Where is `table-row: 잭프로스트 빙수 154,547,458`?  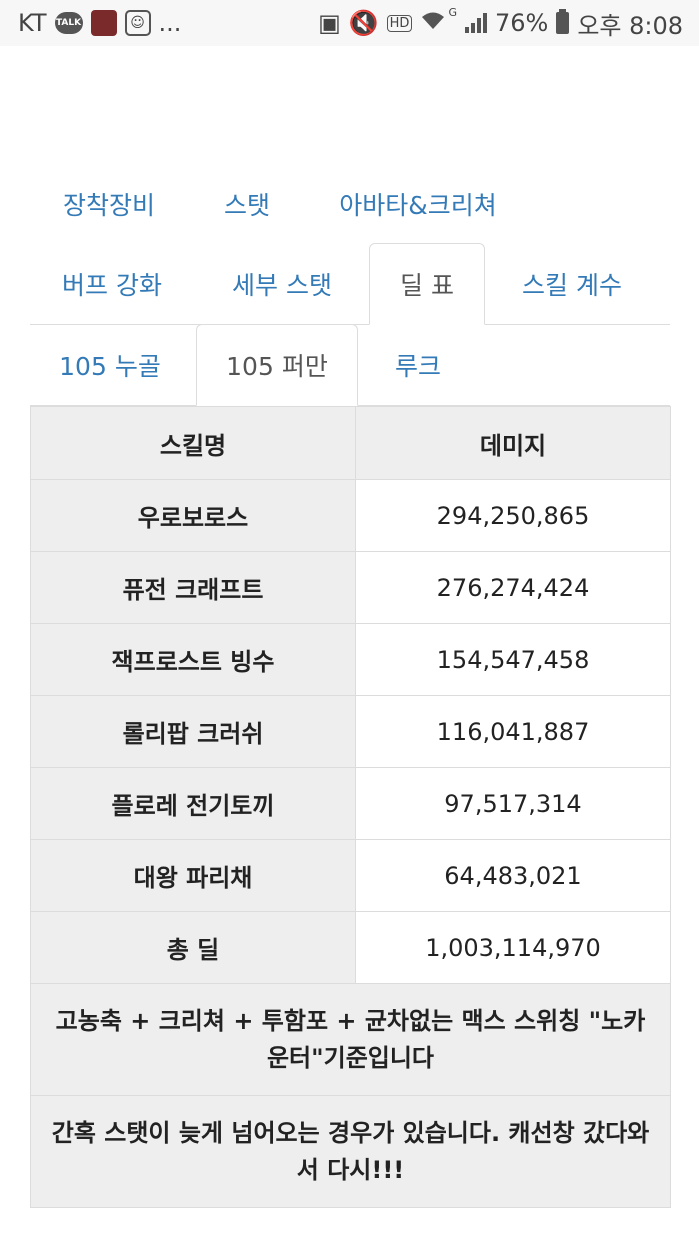
table-row: 잭프로스트 빙수 154,547,458 is located at coordinates (350, 659).